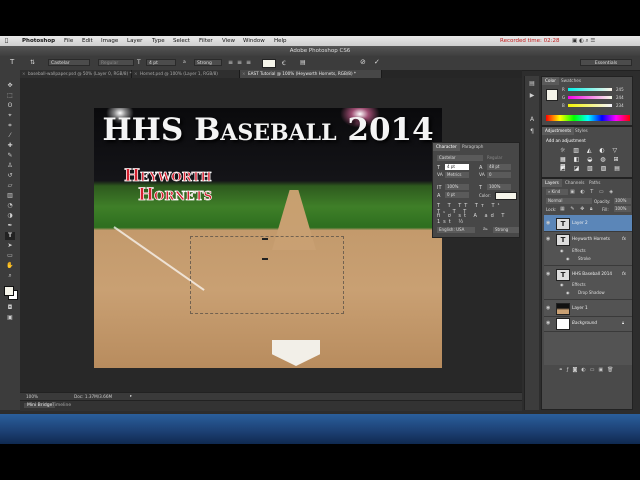  What do you see at coordinates (569, 201) in the screenshot?
I see `blend-mode-select: Normal` at bounding box center [569, 201].